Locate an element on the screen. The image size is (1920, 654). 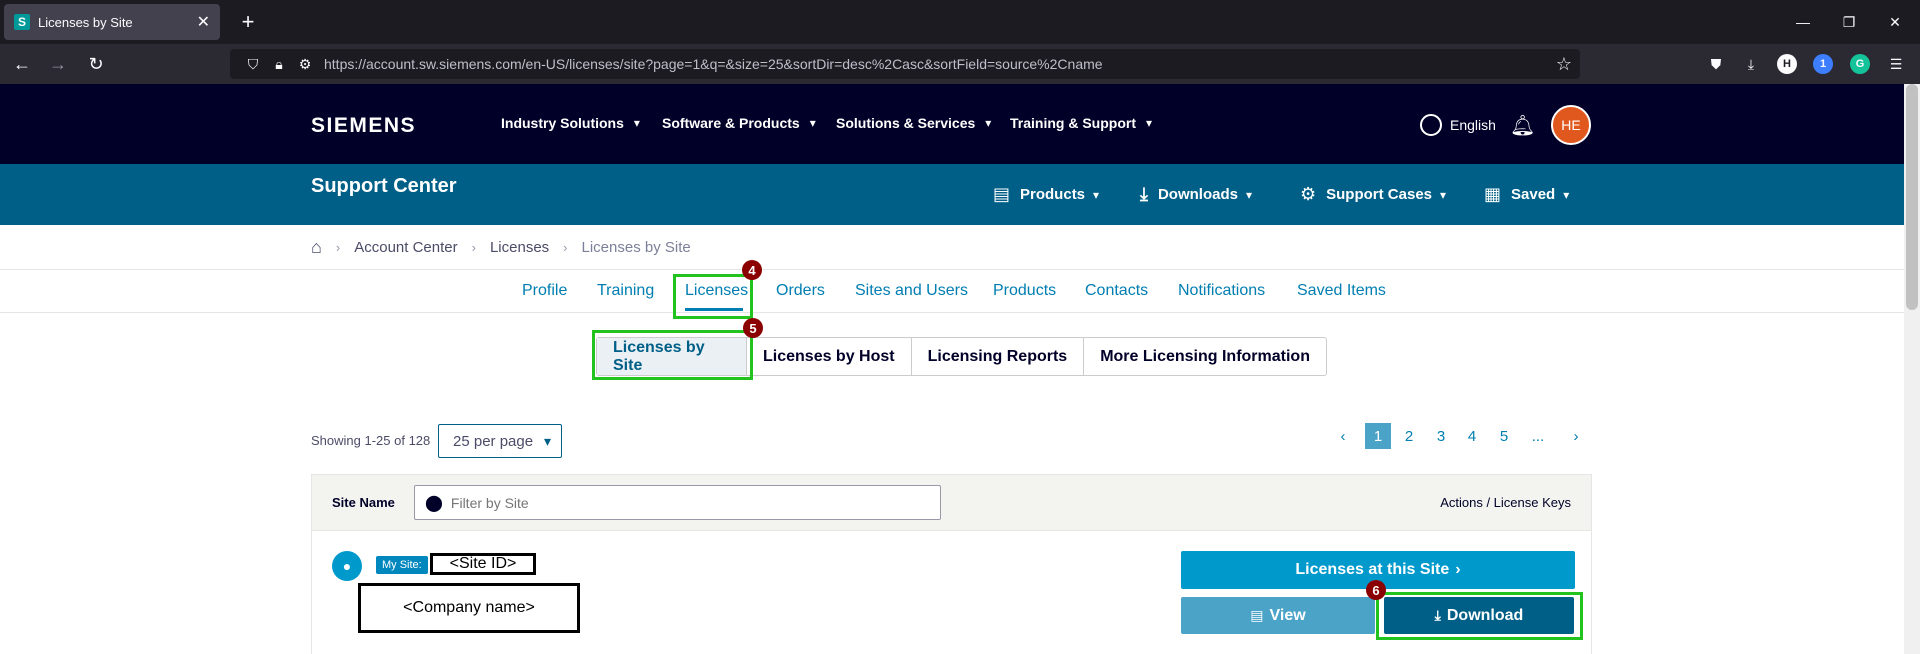
filter-field: ⬤ is located at coordinates (677, 502).